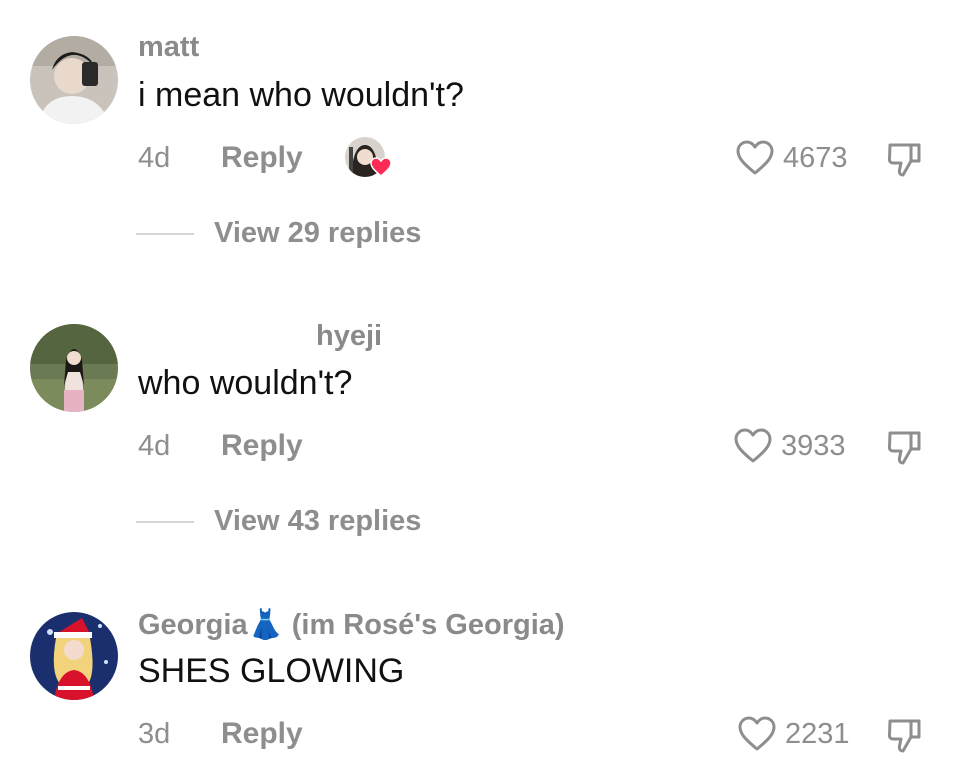 This screenshot has width=960, height=778. What do you see at coordinates (815, 157) in the screenshot?
I see `like-count: 4673` at bounding box center [815, 157].